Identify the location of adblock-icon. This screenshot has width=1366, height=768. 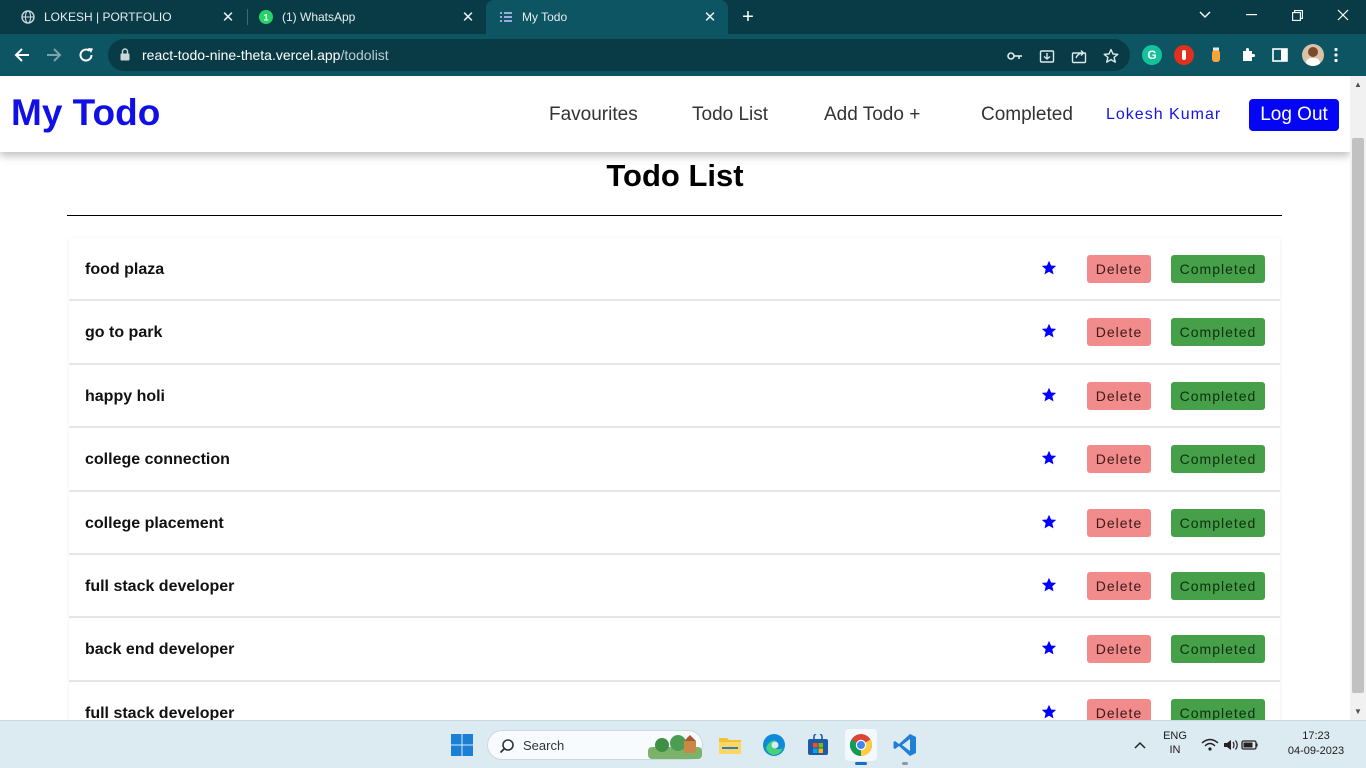
(1184, 55).